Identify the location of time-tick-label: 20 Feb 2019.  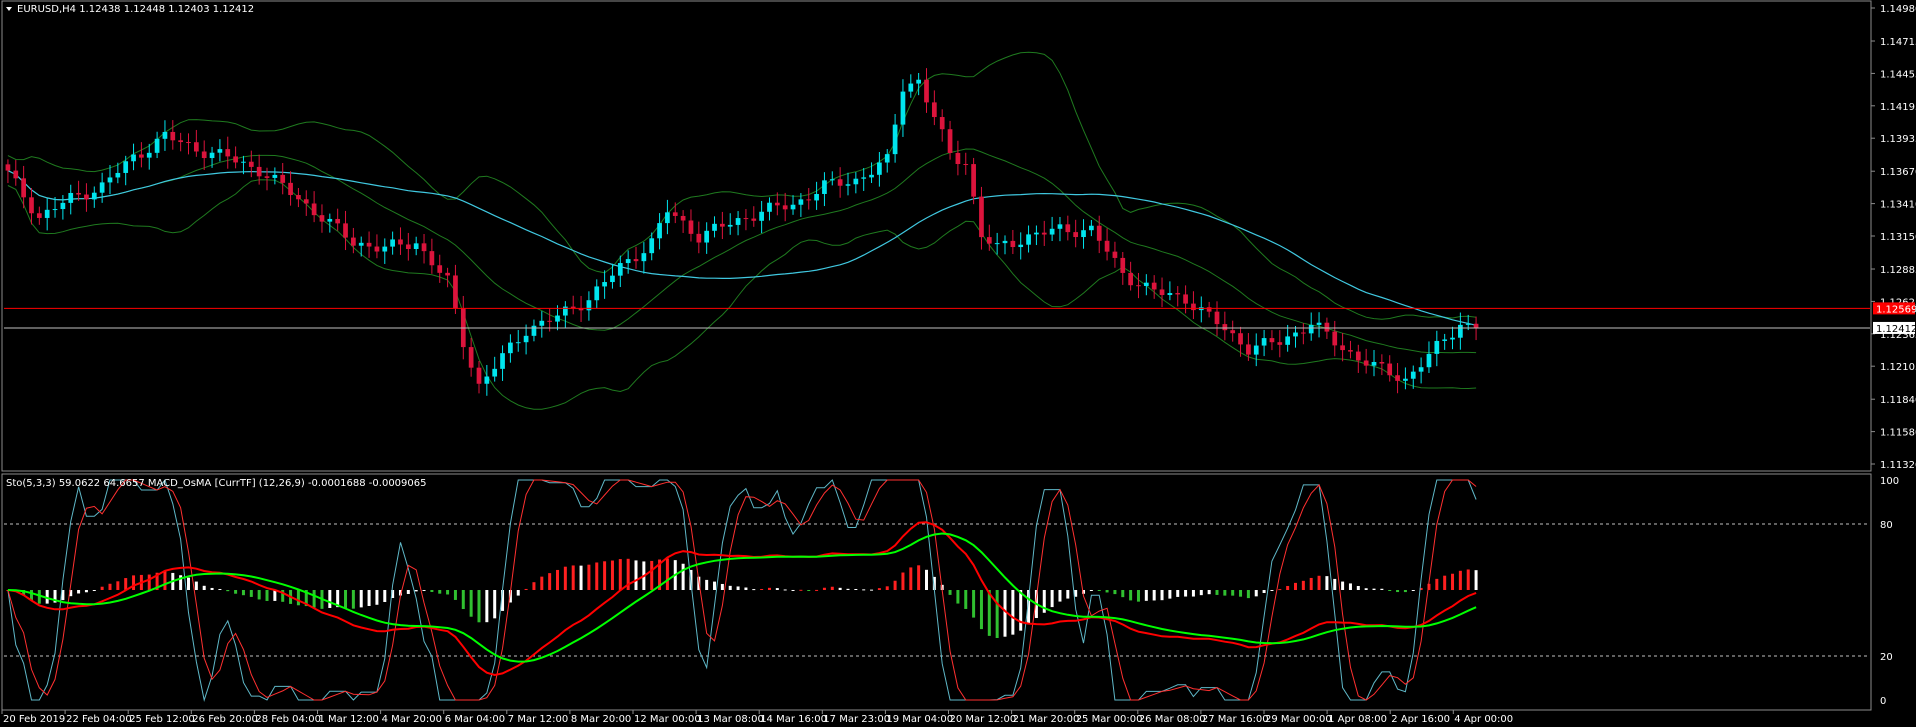
(34, 719).